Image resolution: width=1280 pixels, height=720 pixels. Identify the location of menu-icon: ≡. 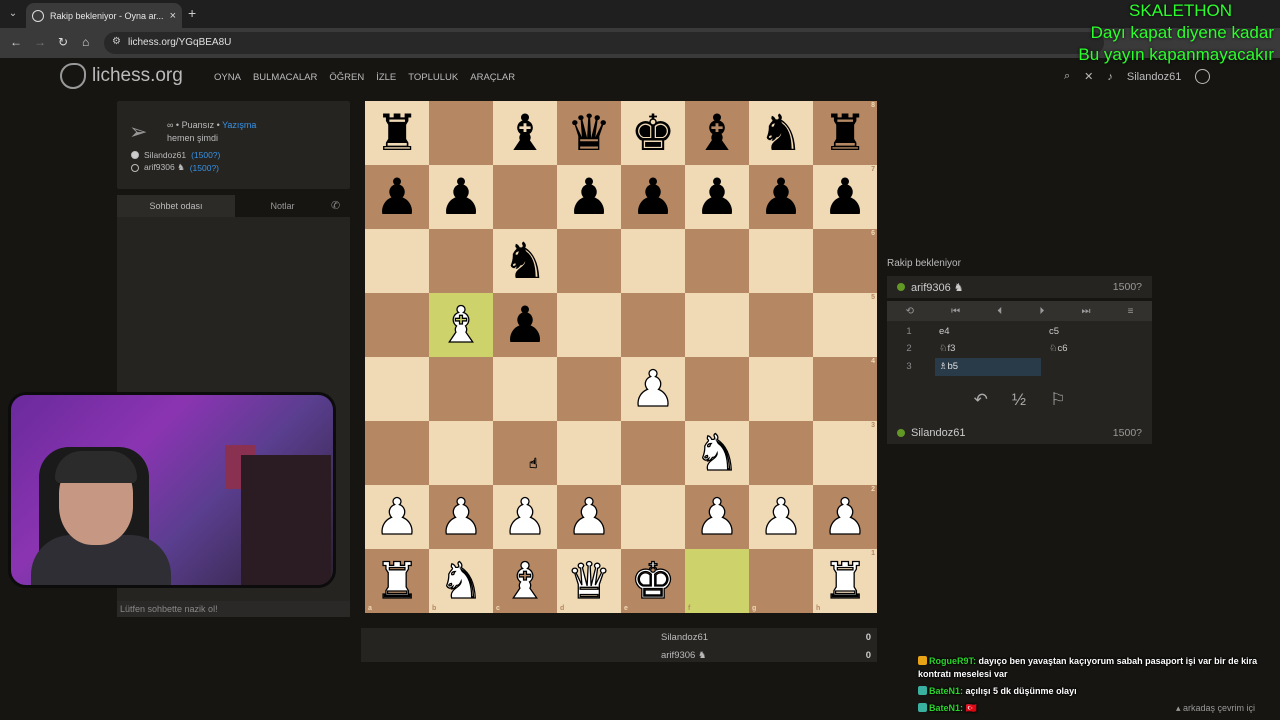
(1131, 311).